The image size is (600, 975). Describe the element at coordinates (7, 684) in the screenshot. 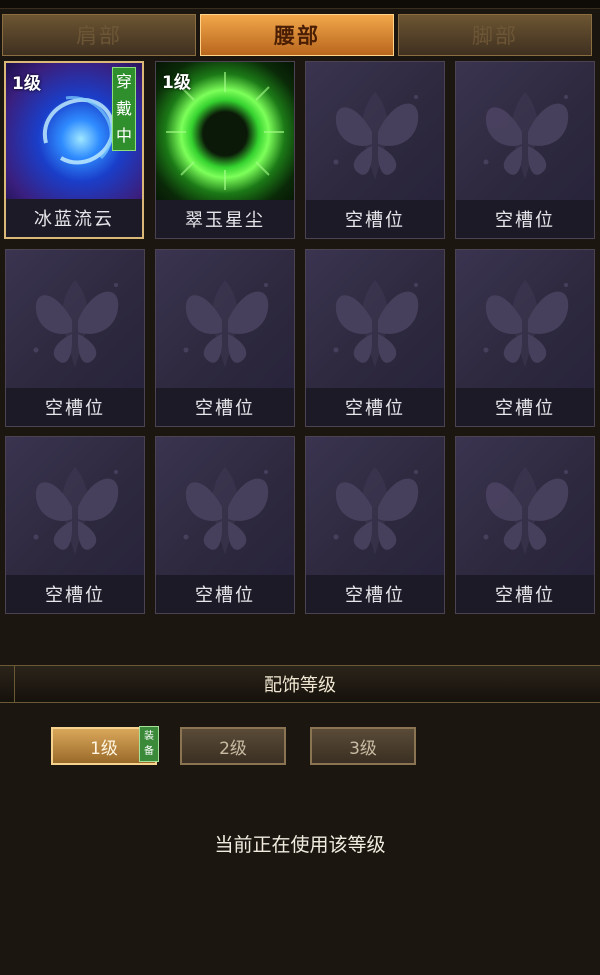

I see `header-ornament` at that location.